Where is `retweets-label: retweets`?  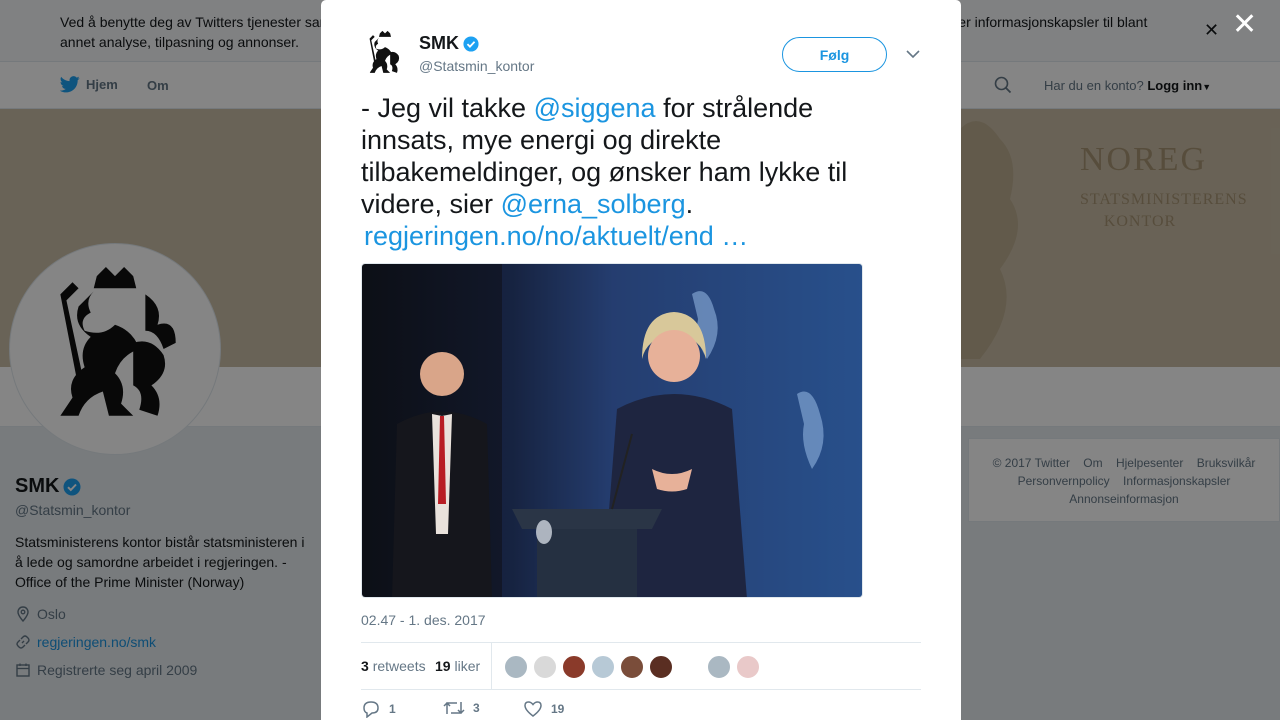
retweets-label: retweets is located at coordinates (399, 666).